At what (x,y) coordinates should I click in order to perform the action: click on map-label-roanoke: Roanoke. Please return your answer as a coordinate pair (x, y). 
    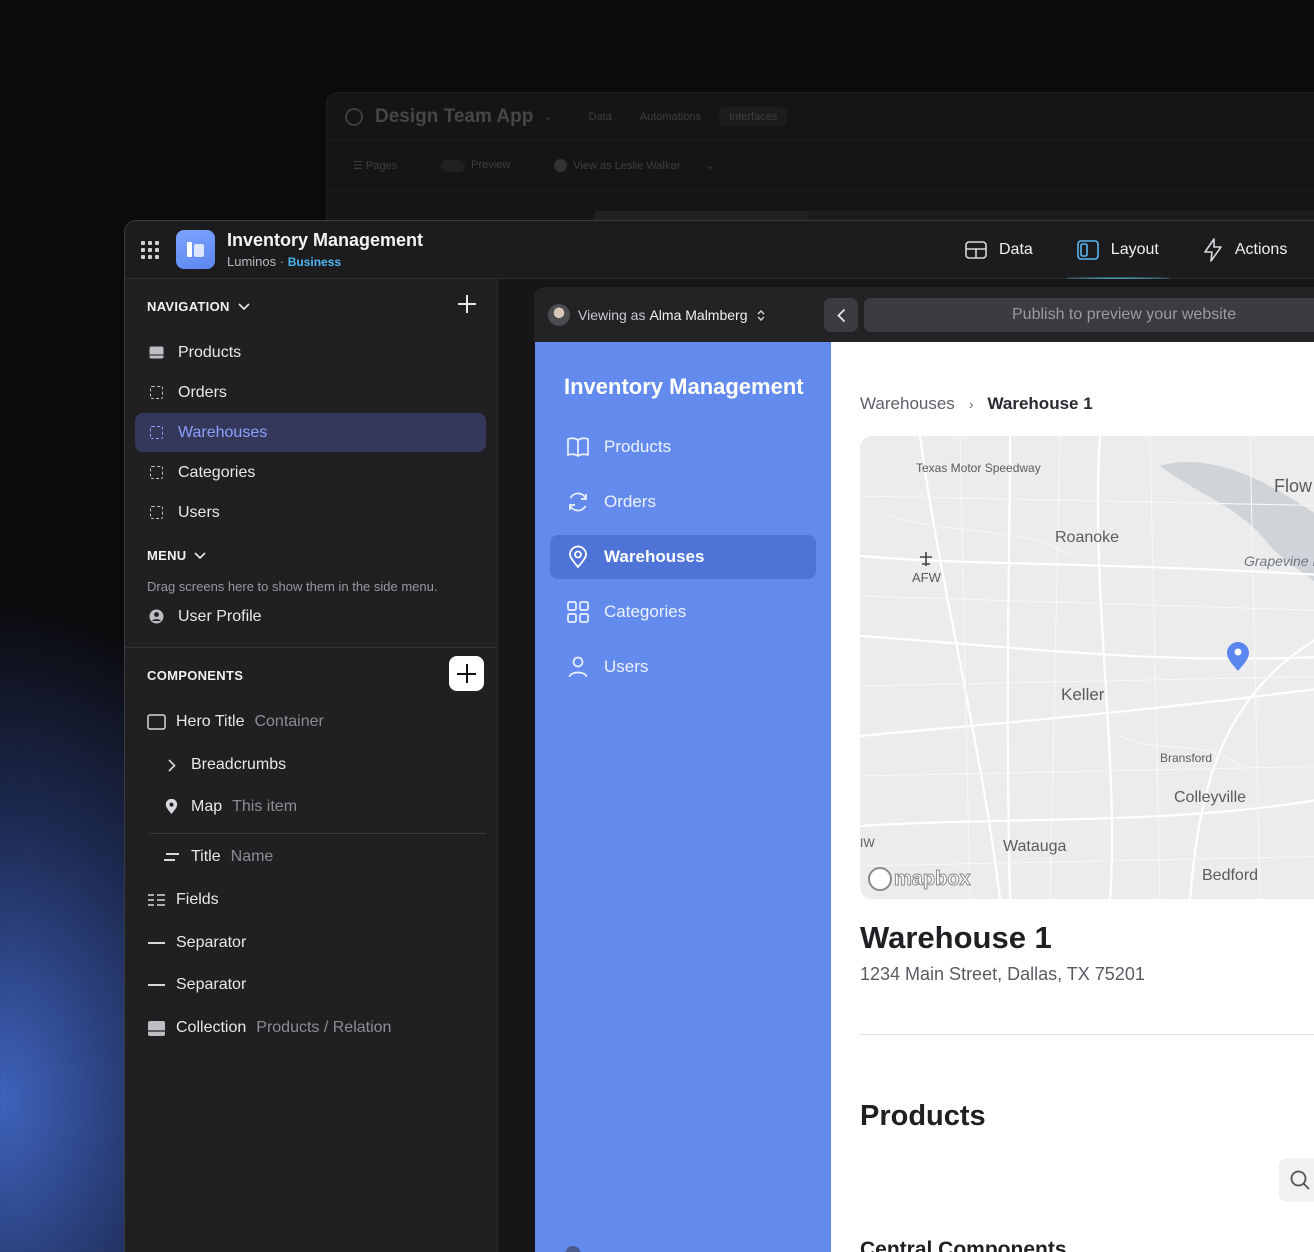
    Looking at the image, I should click on (1087, 537).